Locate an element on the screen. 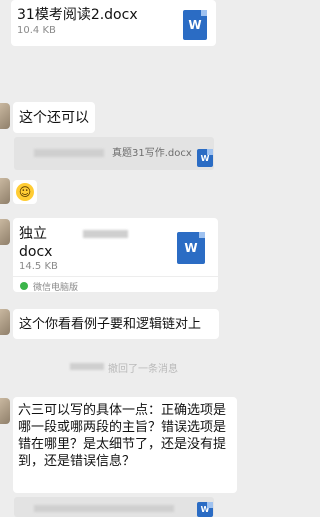 This screenshot has height=517, width=320. text-message: 这个还可以 is located at coordinates (54, 117).